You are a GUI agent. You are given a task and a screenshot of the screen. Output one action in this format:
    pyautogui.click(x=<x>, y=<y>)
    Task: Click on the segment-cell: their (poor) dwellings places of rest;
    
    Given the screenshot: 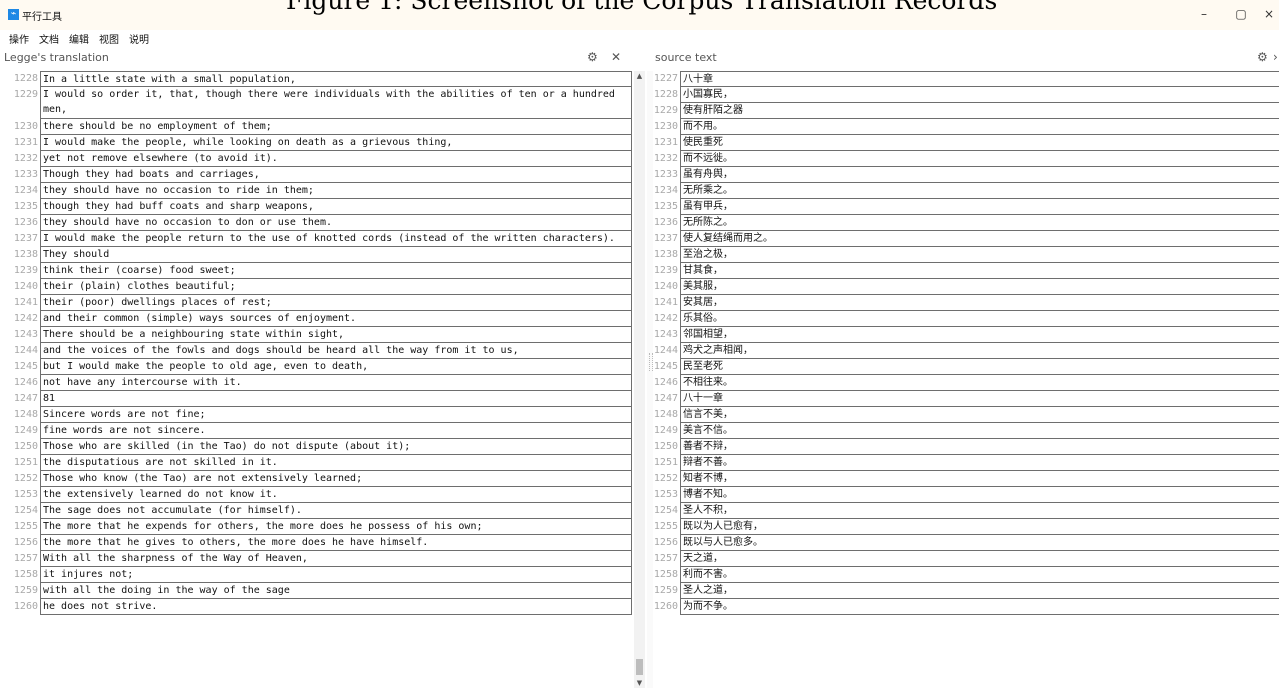 What is the action you would take?
    pyautogui.click(x=336, y=303)
    